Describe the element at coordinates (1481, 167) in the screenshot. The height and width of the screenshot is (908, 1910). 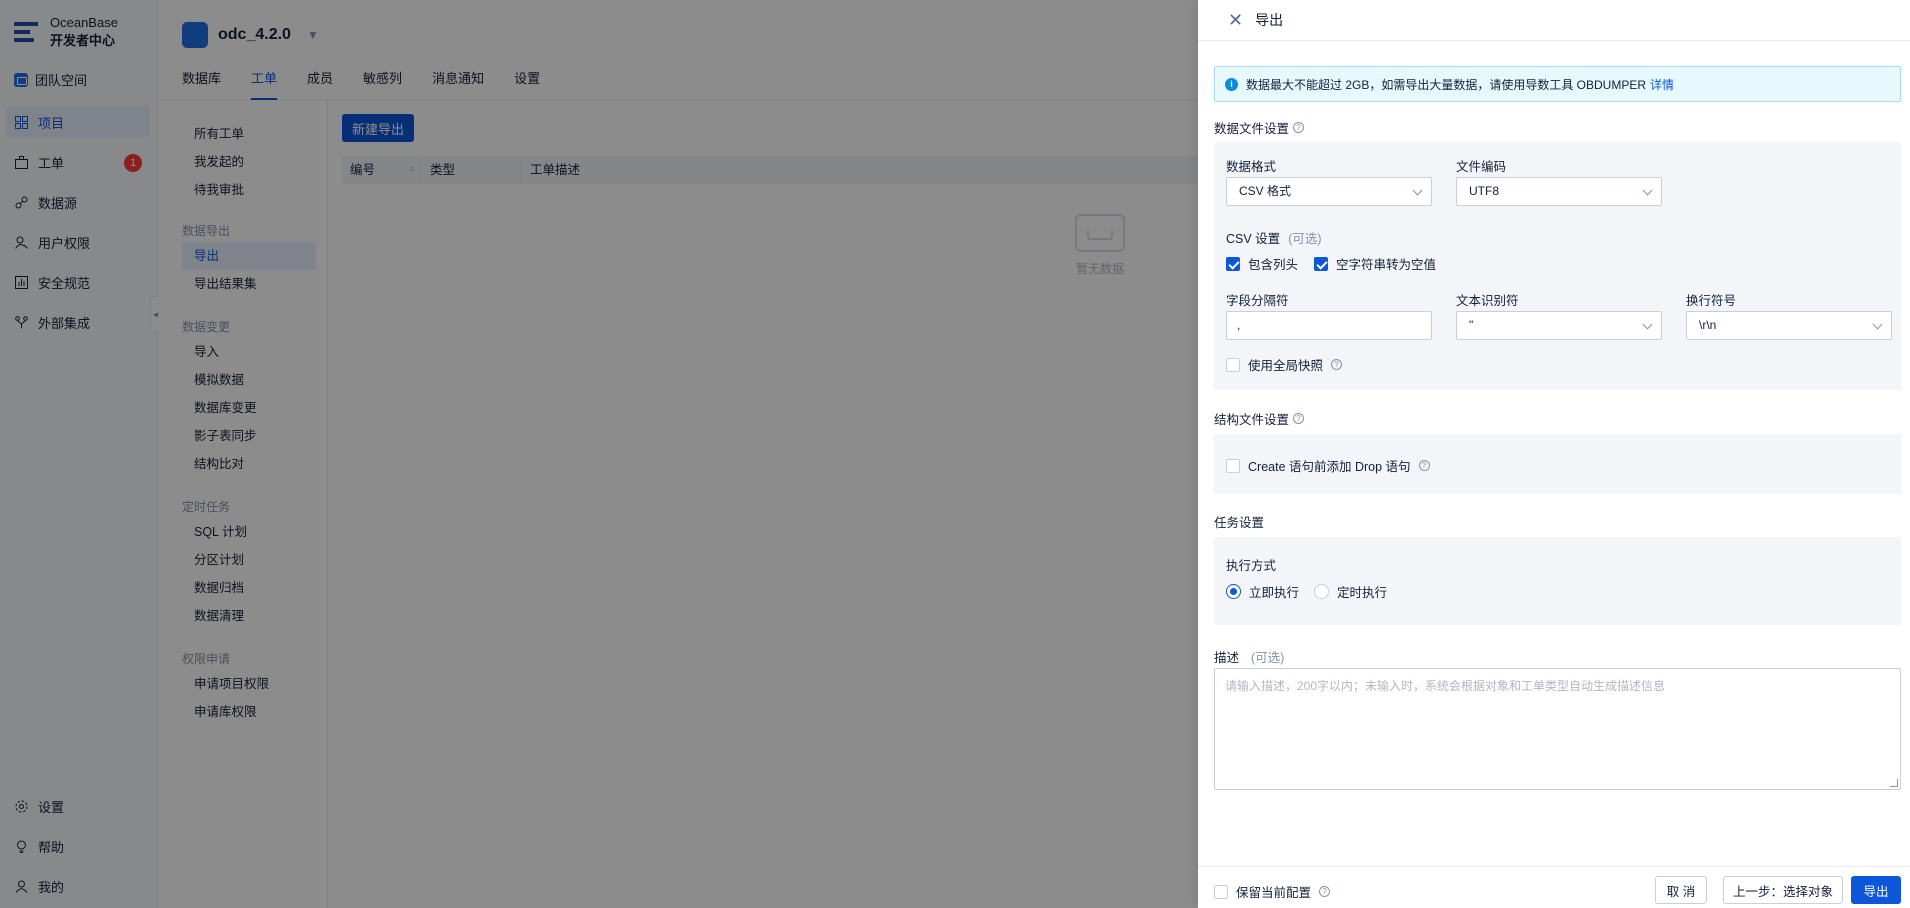
I see `encoding-label: 文件编码` at that location.